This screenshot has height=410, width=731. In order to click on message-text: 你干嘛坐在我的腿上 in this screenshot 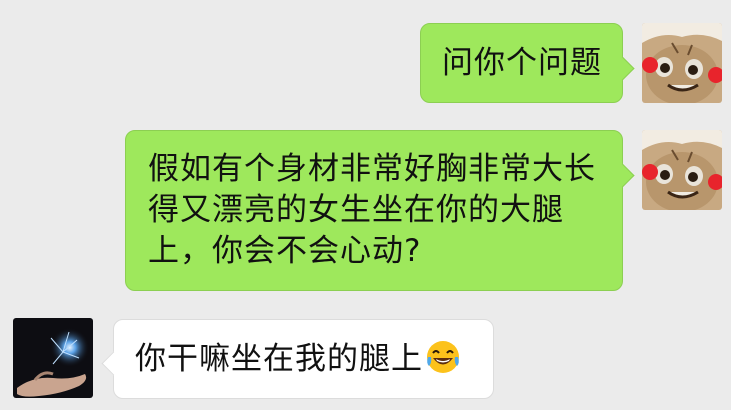, I will do `click(279, 359)`.